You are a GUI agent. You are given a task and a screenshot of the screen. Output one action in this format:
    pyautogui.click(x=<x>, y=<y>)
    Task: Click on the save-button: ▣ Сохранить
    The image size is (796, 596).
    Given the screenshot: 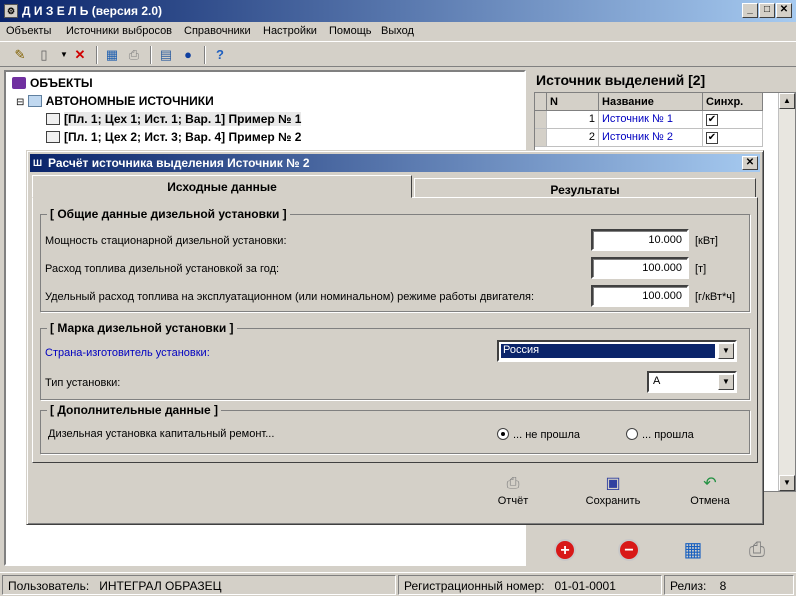 What is the action you would take?
    pyautogui.click(x=613, y=495)
    